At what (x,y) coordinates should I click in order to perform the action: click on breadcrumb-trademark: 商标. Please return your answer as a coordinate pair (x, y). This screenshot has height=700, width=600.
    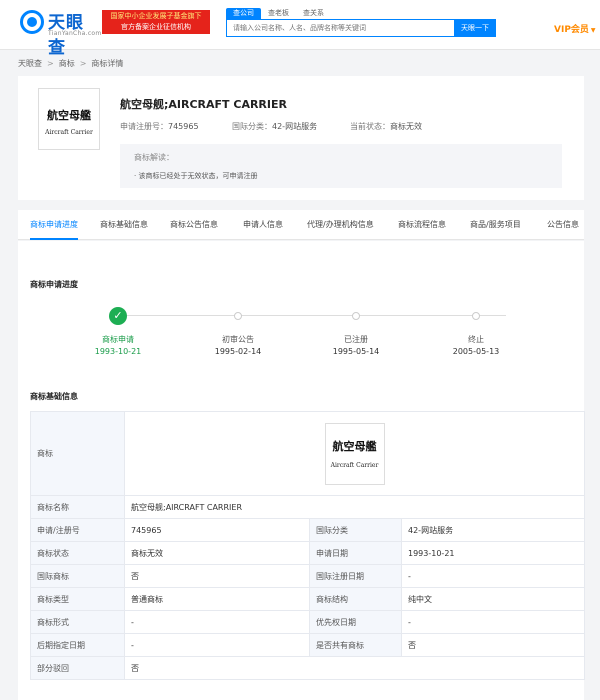
    Looking at the image, I should click on (67, 63).